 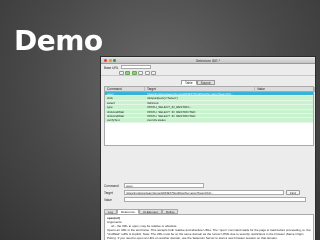 I want to click on target-cell: //td/input, so click(x=153, y=102).